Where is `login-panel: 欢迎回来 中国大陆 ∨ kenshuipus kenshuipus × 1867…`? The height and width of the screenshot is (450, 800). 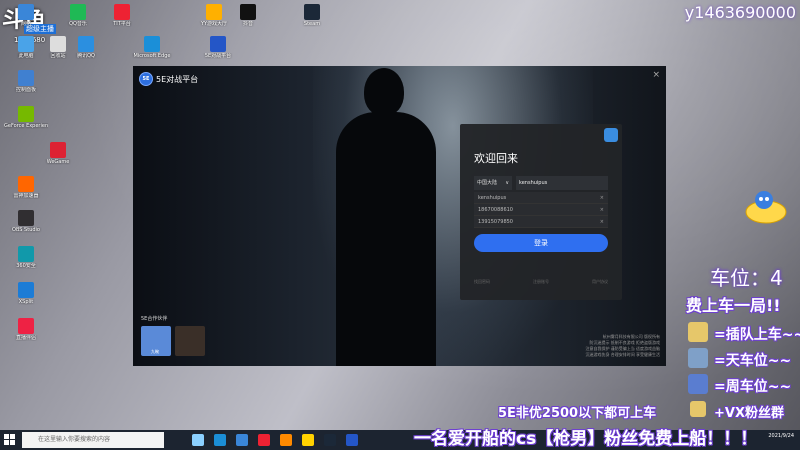
login-panel: 欢迎回来 中国大陆 ∨ kenshuipus kenshuipus × 1867… is located at coordinates (541, 212).